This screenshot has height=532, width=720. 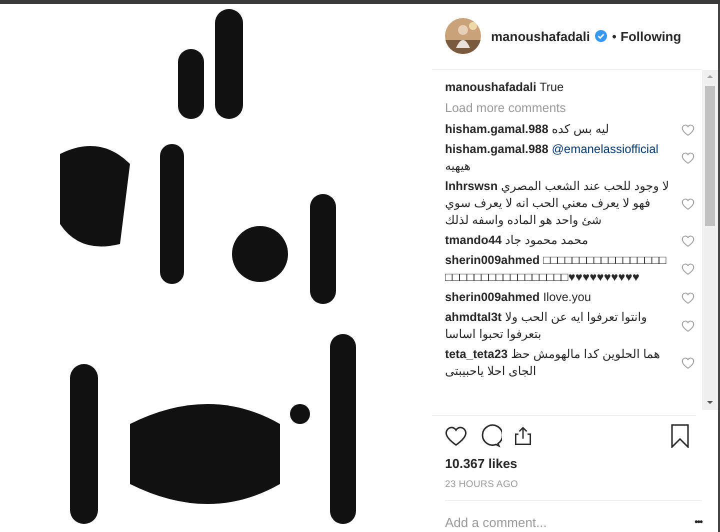 I want to click on bookmark-icon, so click(x=680, y=436).